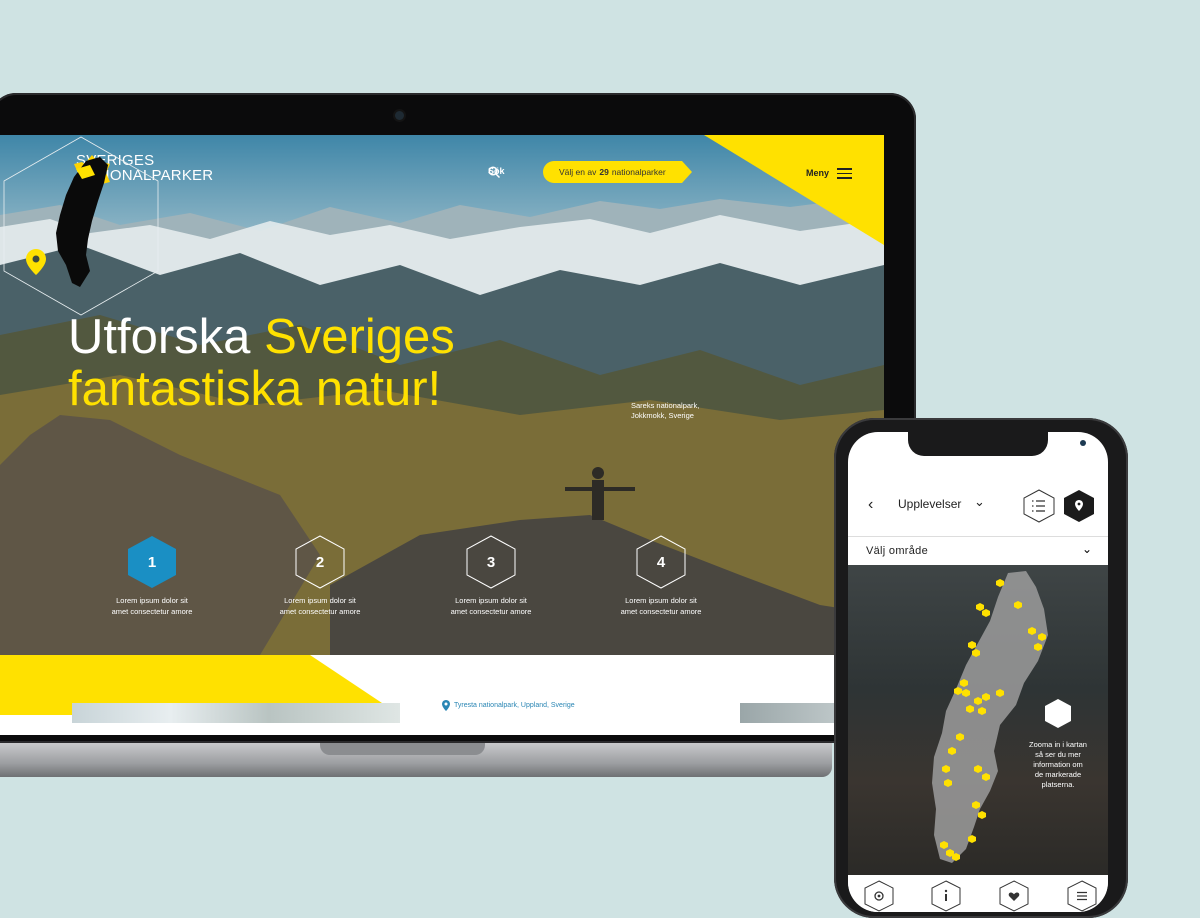  Describe the element at coordinates (236, 713) in the screenshot. I see `park-thumbnail` at that location.